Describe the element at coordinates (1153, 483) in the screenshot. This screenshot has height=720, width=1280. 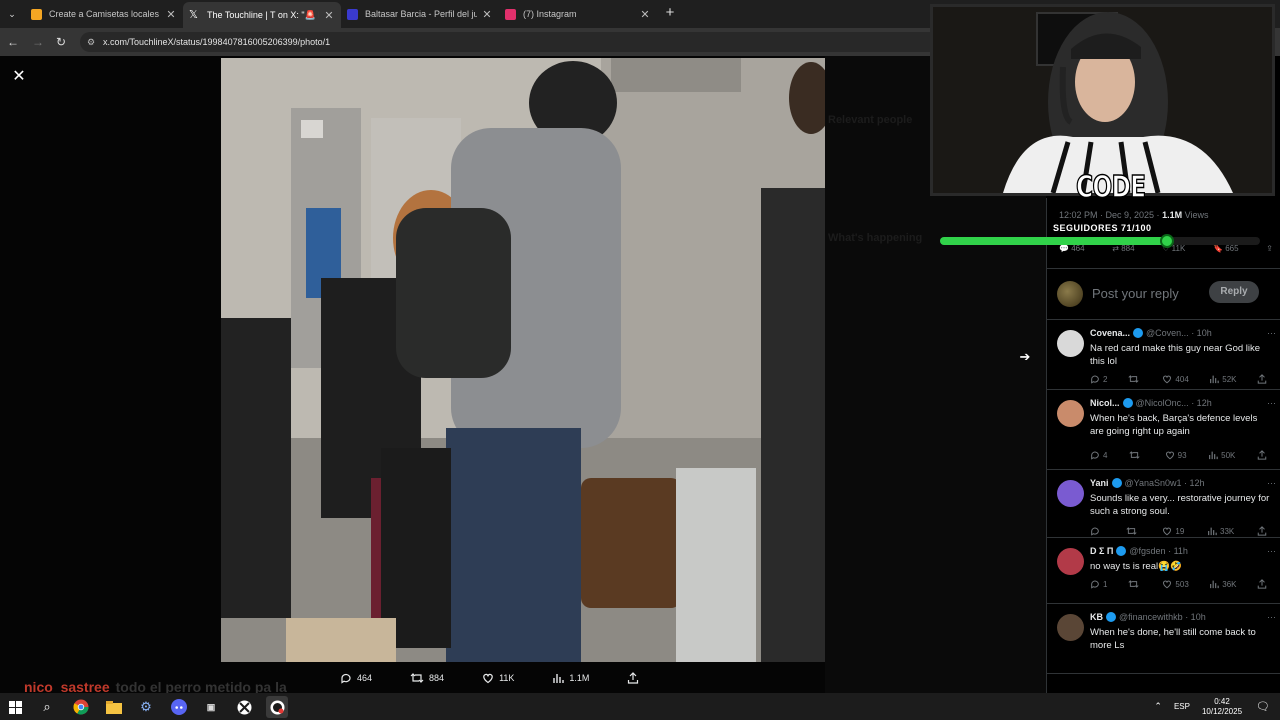
I see `reply-handle: @YanaSn0w1` at that location.